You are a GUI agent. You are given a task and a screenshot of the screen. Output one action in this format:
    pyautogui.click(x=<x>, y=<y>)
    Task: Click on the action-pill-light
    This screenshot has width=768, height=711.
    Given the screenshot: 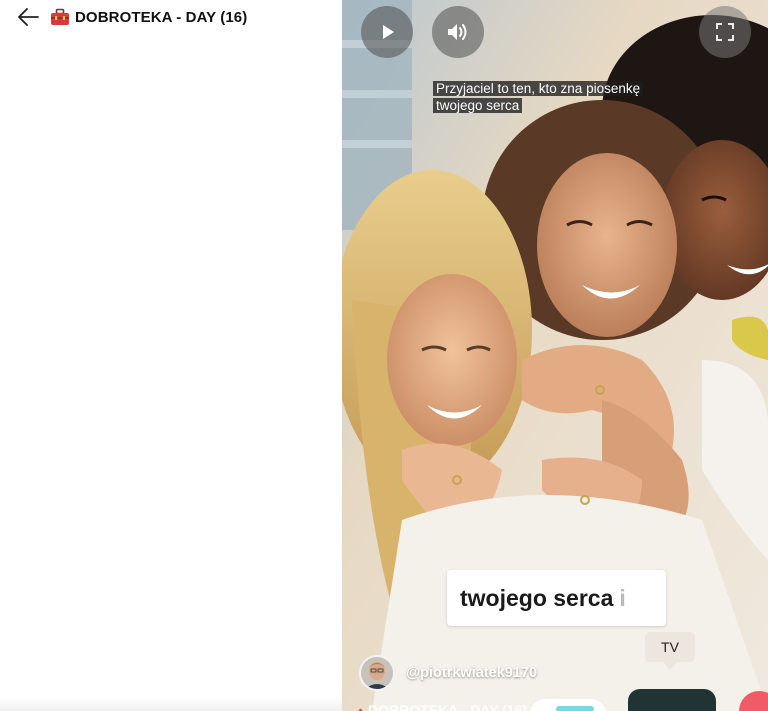 What is the action you would take?
    pyautogui.click(x=568, y=705)
    